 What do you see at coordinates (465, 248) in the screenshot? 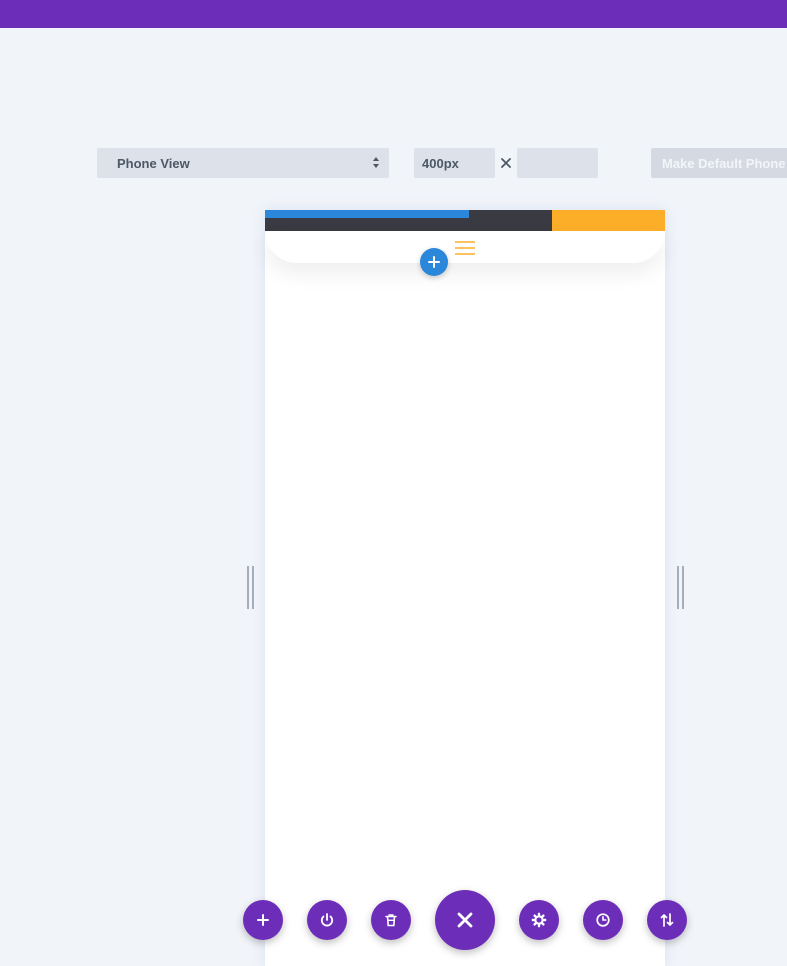
I see `hamburger-icon` at bounding box center [465, 248].